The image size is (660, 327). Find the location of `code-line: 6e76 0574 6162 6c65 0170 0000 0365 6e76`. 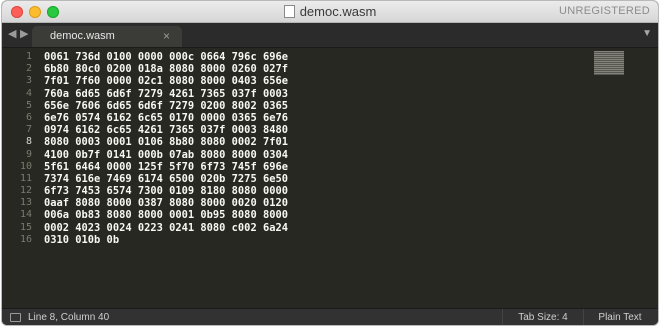

code-line: 6e76 0574 6162 6c65 0170 0000 0365 6e76 is located at coordinates (166, 118).